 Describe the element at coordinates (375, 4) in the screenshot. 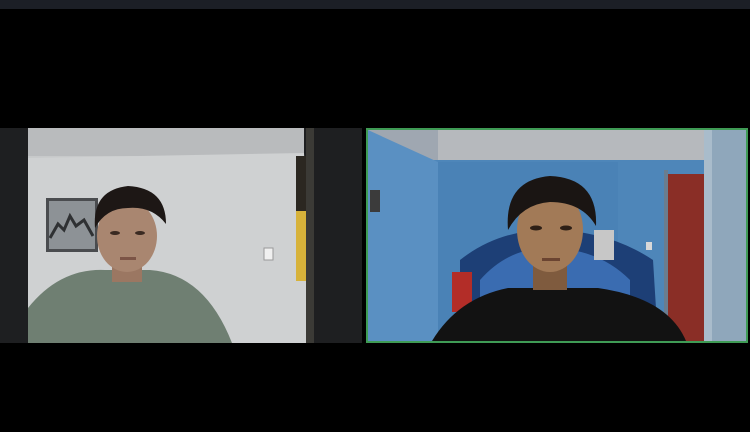

I see `window-top-bar` at that location.